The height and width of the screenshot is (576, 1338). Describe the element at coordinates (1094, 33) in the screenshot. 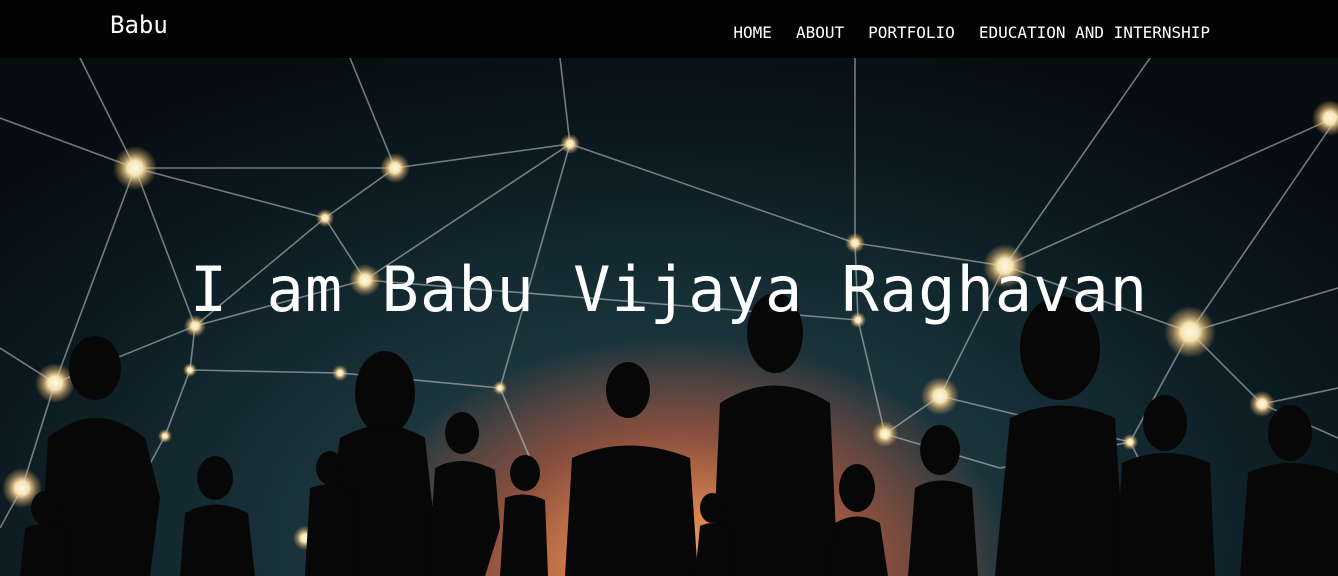

I see `nav-link-education-and-internship: EDUCATION AND INTERNSHIP` at that location.